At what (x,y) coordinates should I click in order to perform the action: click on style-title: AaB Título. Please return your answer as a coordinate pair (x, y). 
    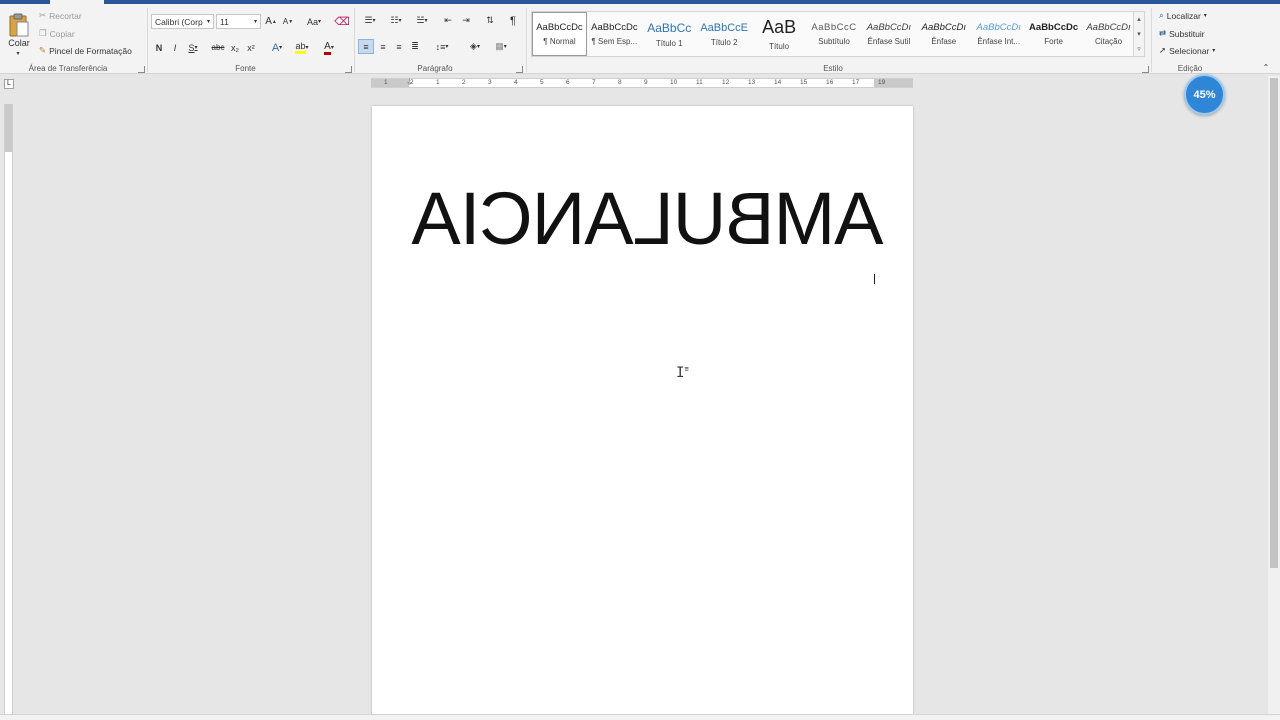
    Looking at the image, I should click on (779, 34).